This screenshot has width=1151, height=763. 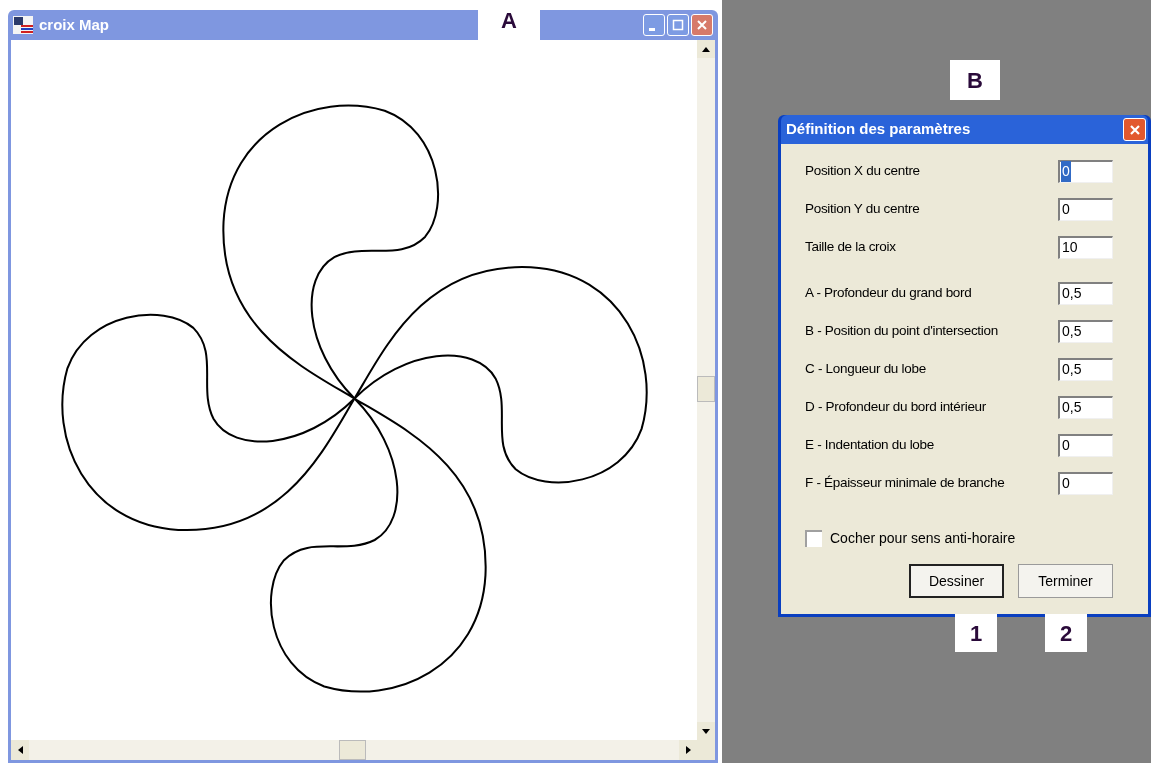 I want to click on minimize-button, so click(x=654, y=25).